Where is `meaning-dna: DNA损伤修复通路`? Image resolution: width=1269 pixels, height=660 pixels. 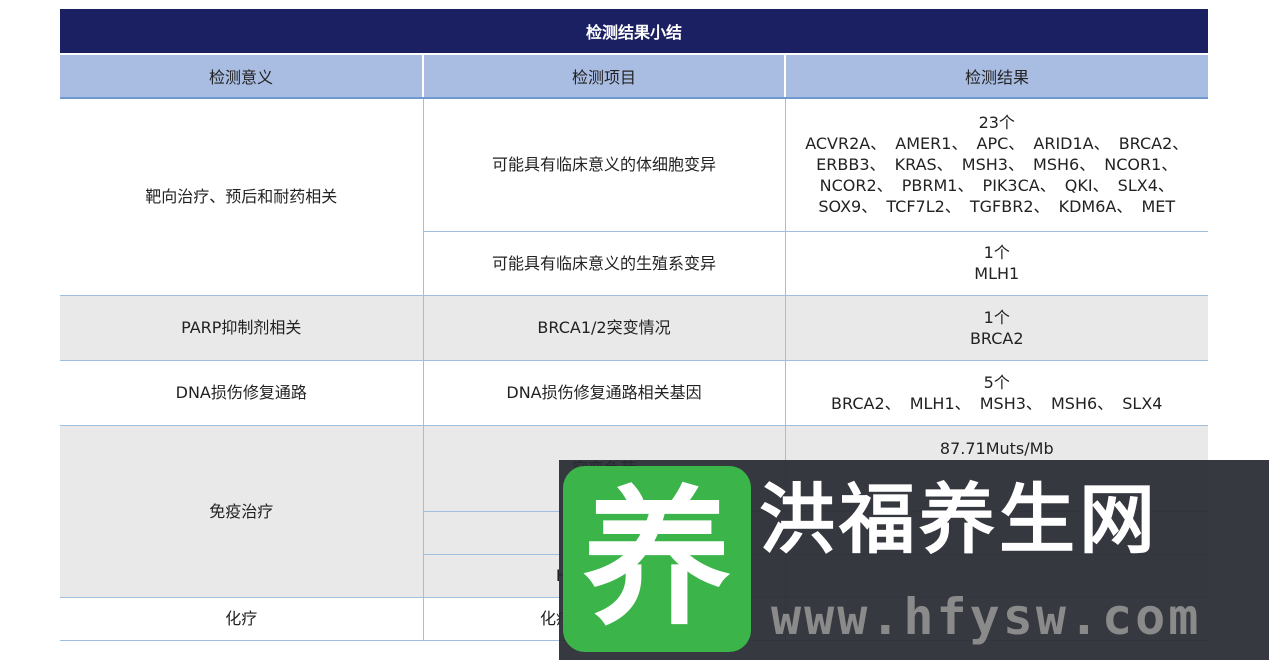 meaning-dna: DNA损伤修复通路 is located at coordinates (242, 393).